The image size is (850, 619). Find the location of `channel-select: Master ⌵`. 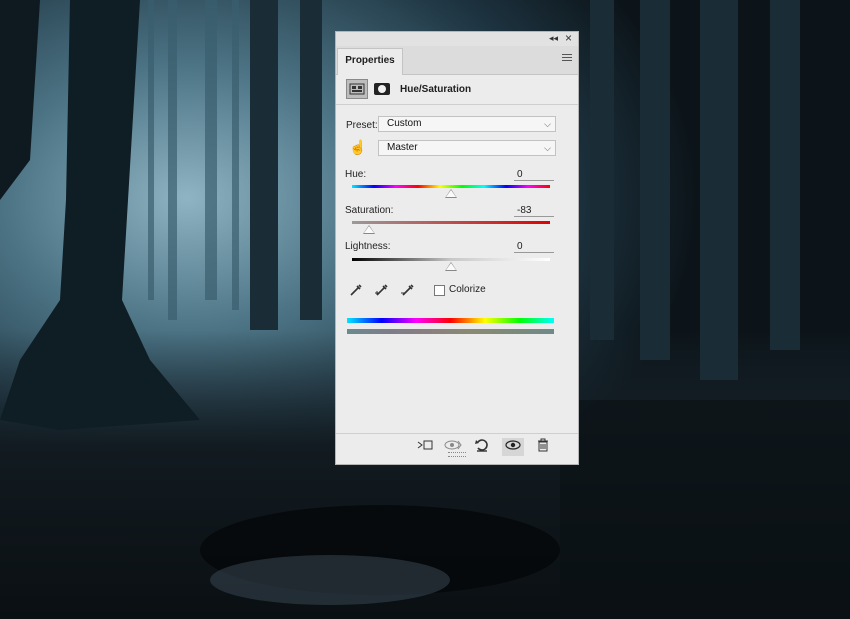

channel-select: Master ⌵ is located at coordinates (467, 148).